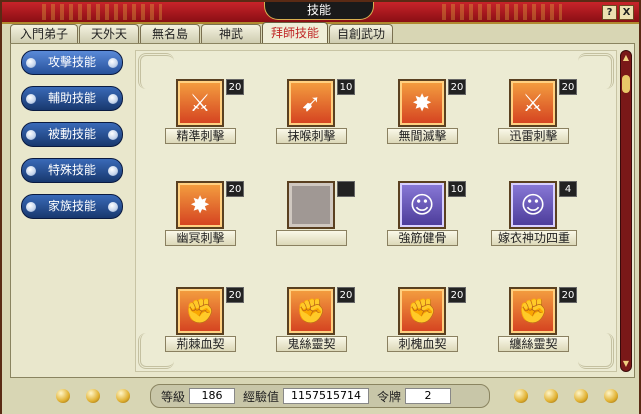  Describe the element at coordinates (428, 396) in the screenshot. I see `token-value: 2` at that location.